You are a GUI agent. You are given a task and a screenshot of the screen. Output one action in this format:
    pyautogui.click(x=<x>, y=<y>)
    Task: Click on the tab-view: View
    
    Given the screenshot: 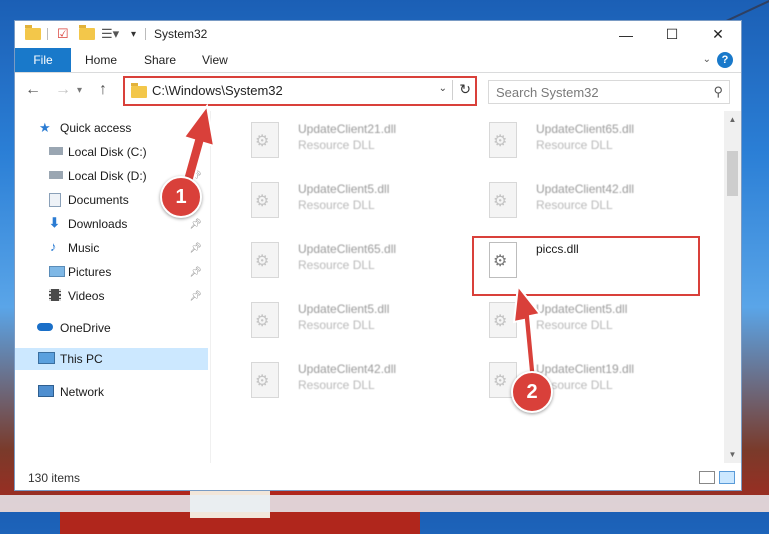 What is the action you would take?
    pyautogui.click(x=215, y=60)
    